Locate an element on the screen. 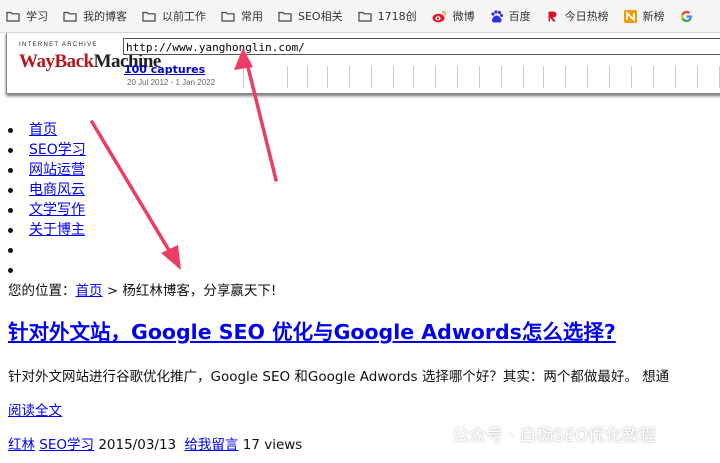 Image resolution: width=720 pixels, height=463 pixels. breadcrumb-current: 杨红林博客，分享赢天下! is located at coordinates (199, 291).